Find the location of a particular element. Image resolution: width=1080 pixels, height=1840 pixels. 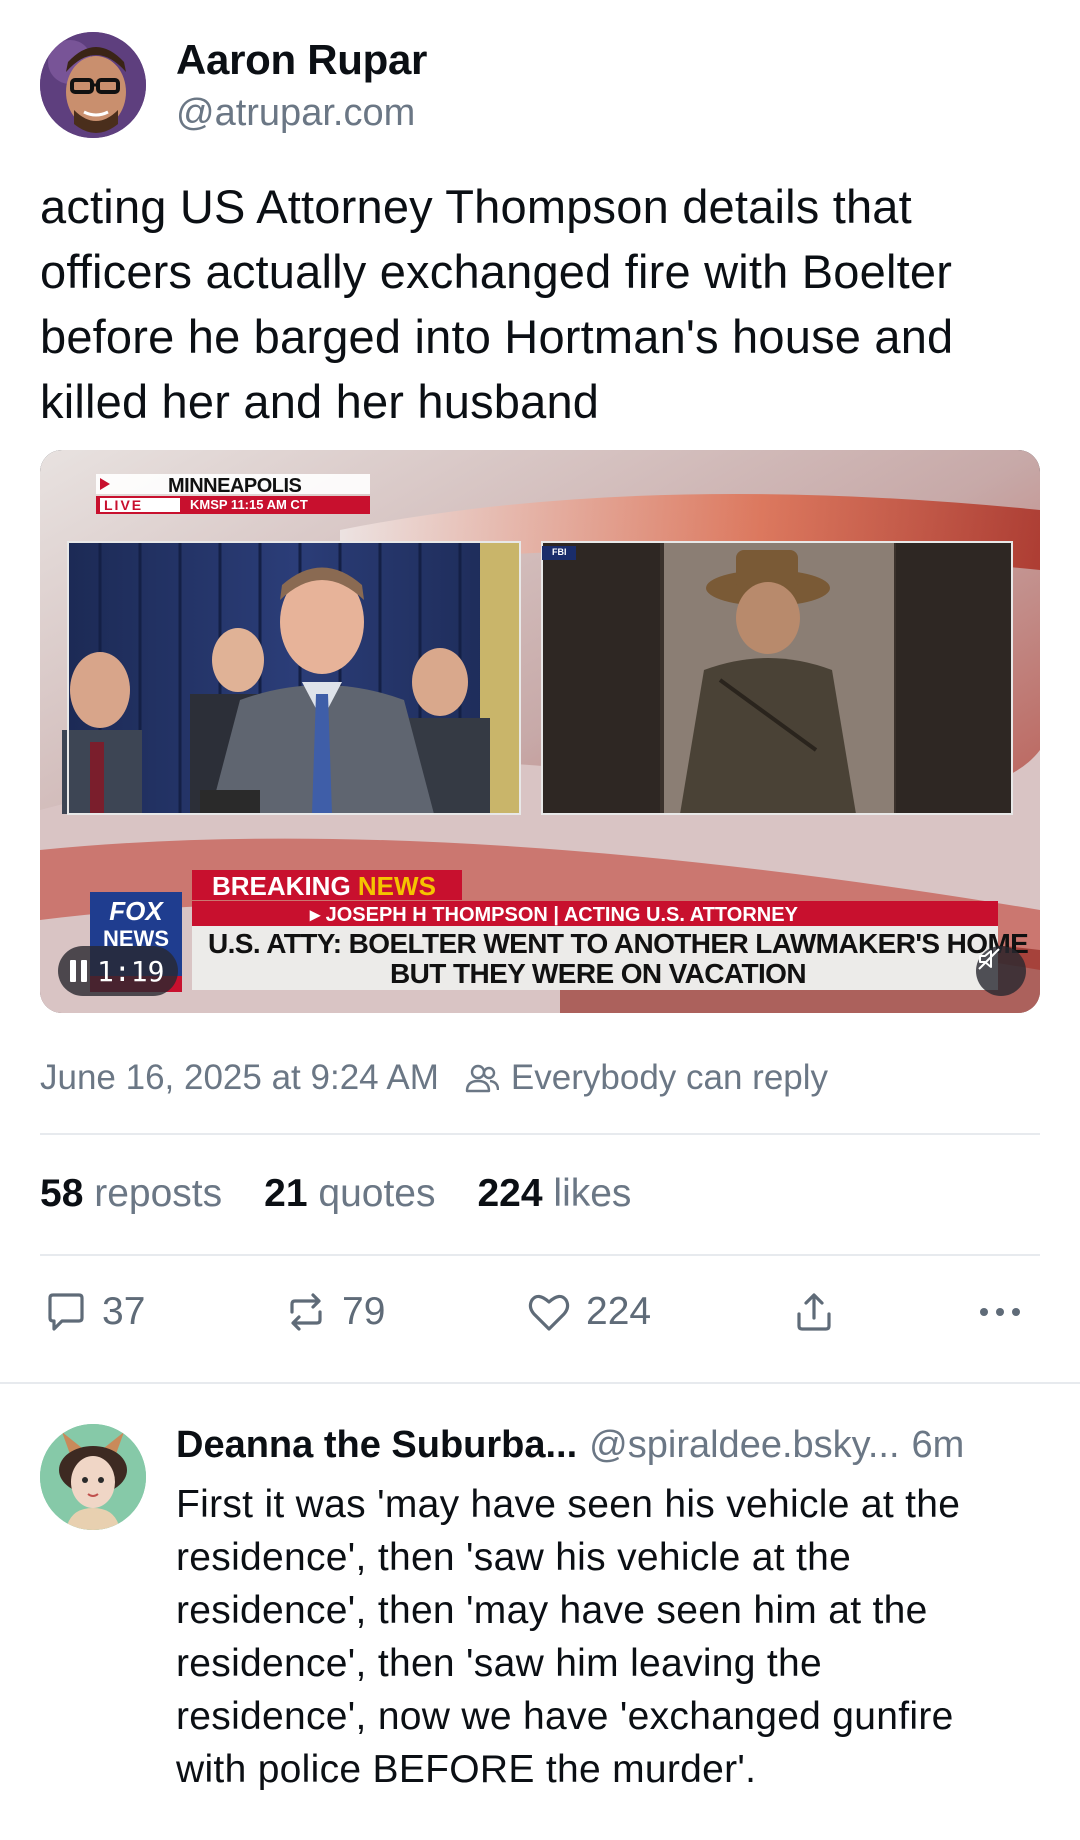

mute-button is located at coordinates (1001, 971).